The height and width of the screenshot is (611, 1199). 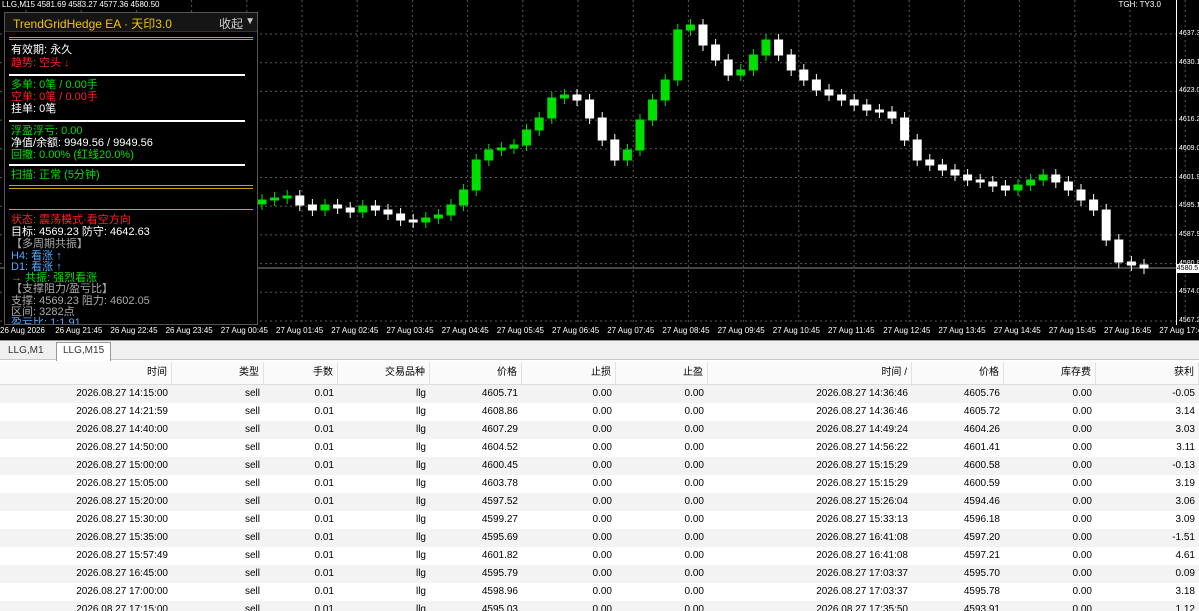 I want to click on table-cell: 4605.72, so click(x=981, y=411).